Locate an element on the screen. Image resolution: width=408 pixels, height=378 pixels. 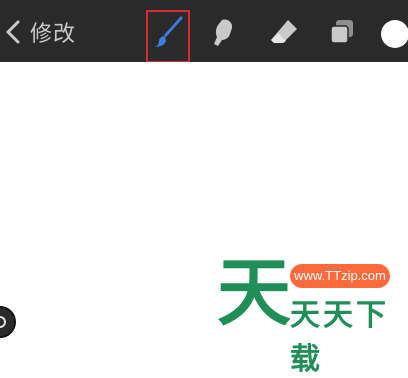
eraser-icon is located at coordinates (284, 31).